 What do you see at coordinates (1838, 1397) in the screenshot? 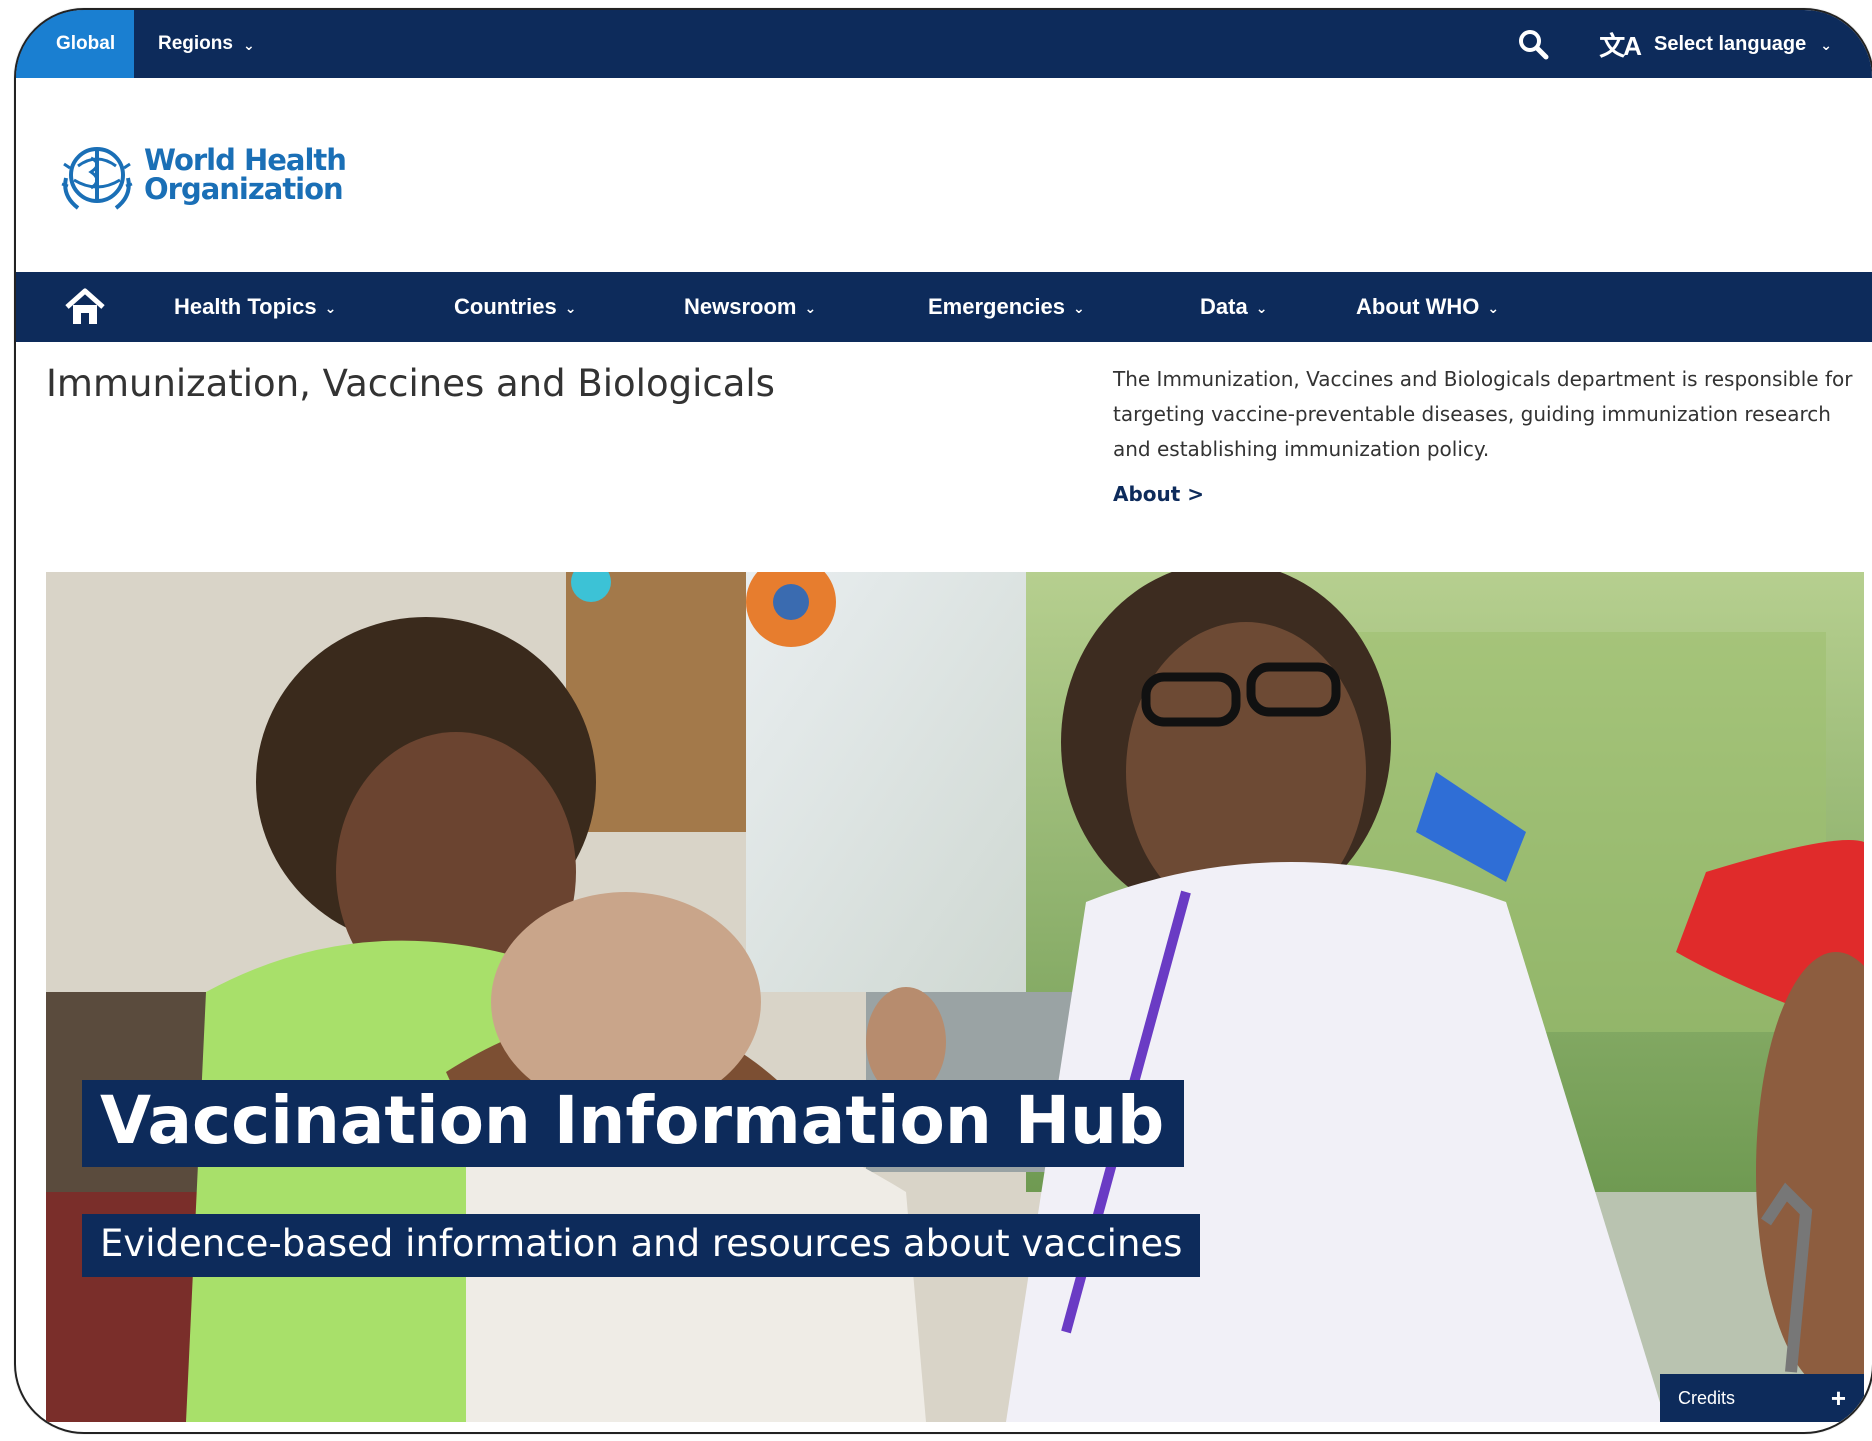
I see `plus-icon: +` at bounding box center [1838, 1397].